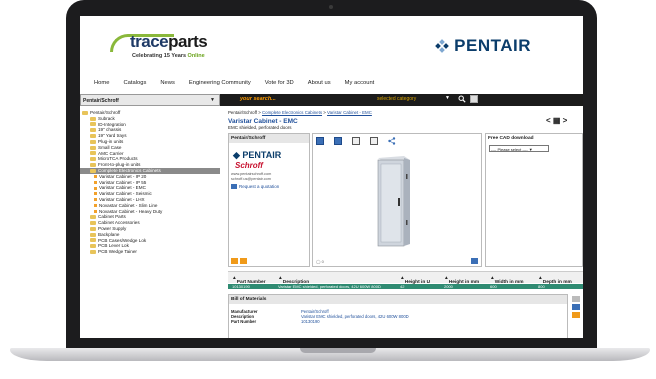 The height and width of the screenshot is (379, 656). Describe the element at coordinates (556, 120) in the screenshot. I see `product-pager: < ▦ >` at that location.